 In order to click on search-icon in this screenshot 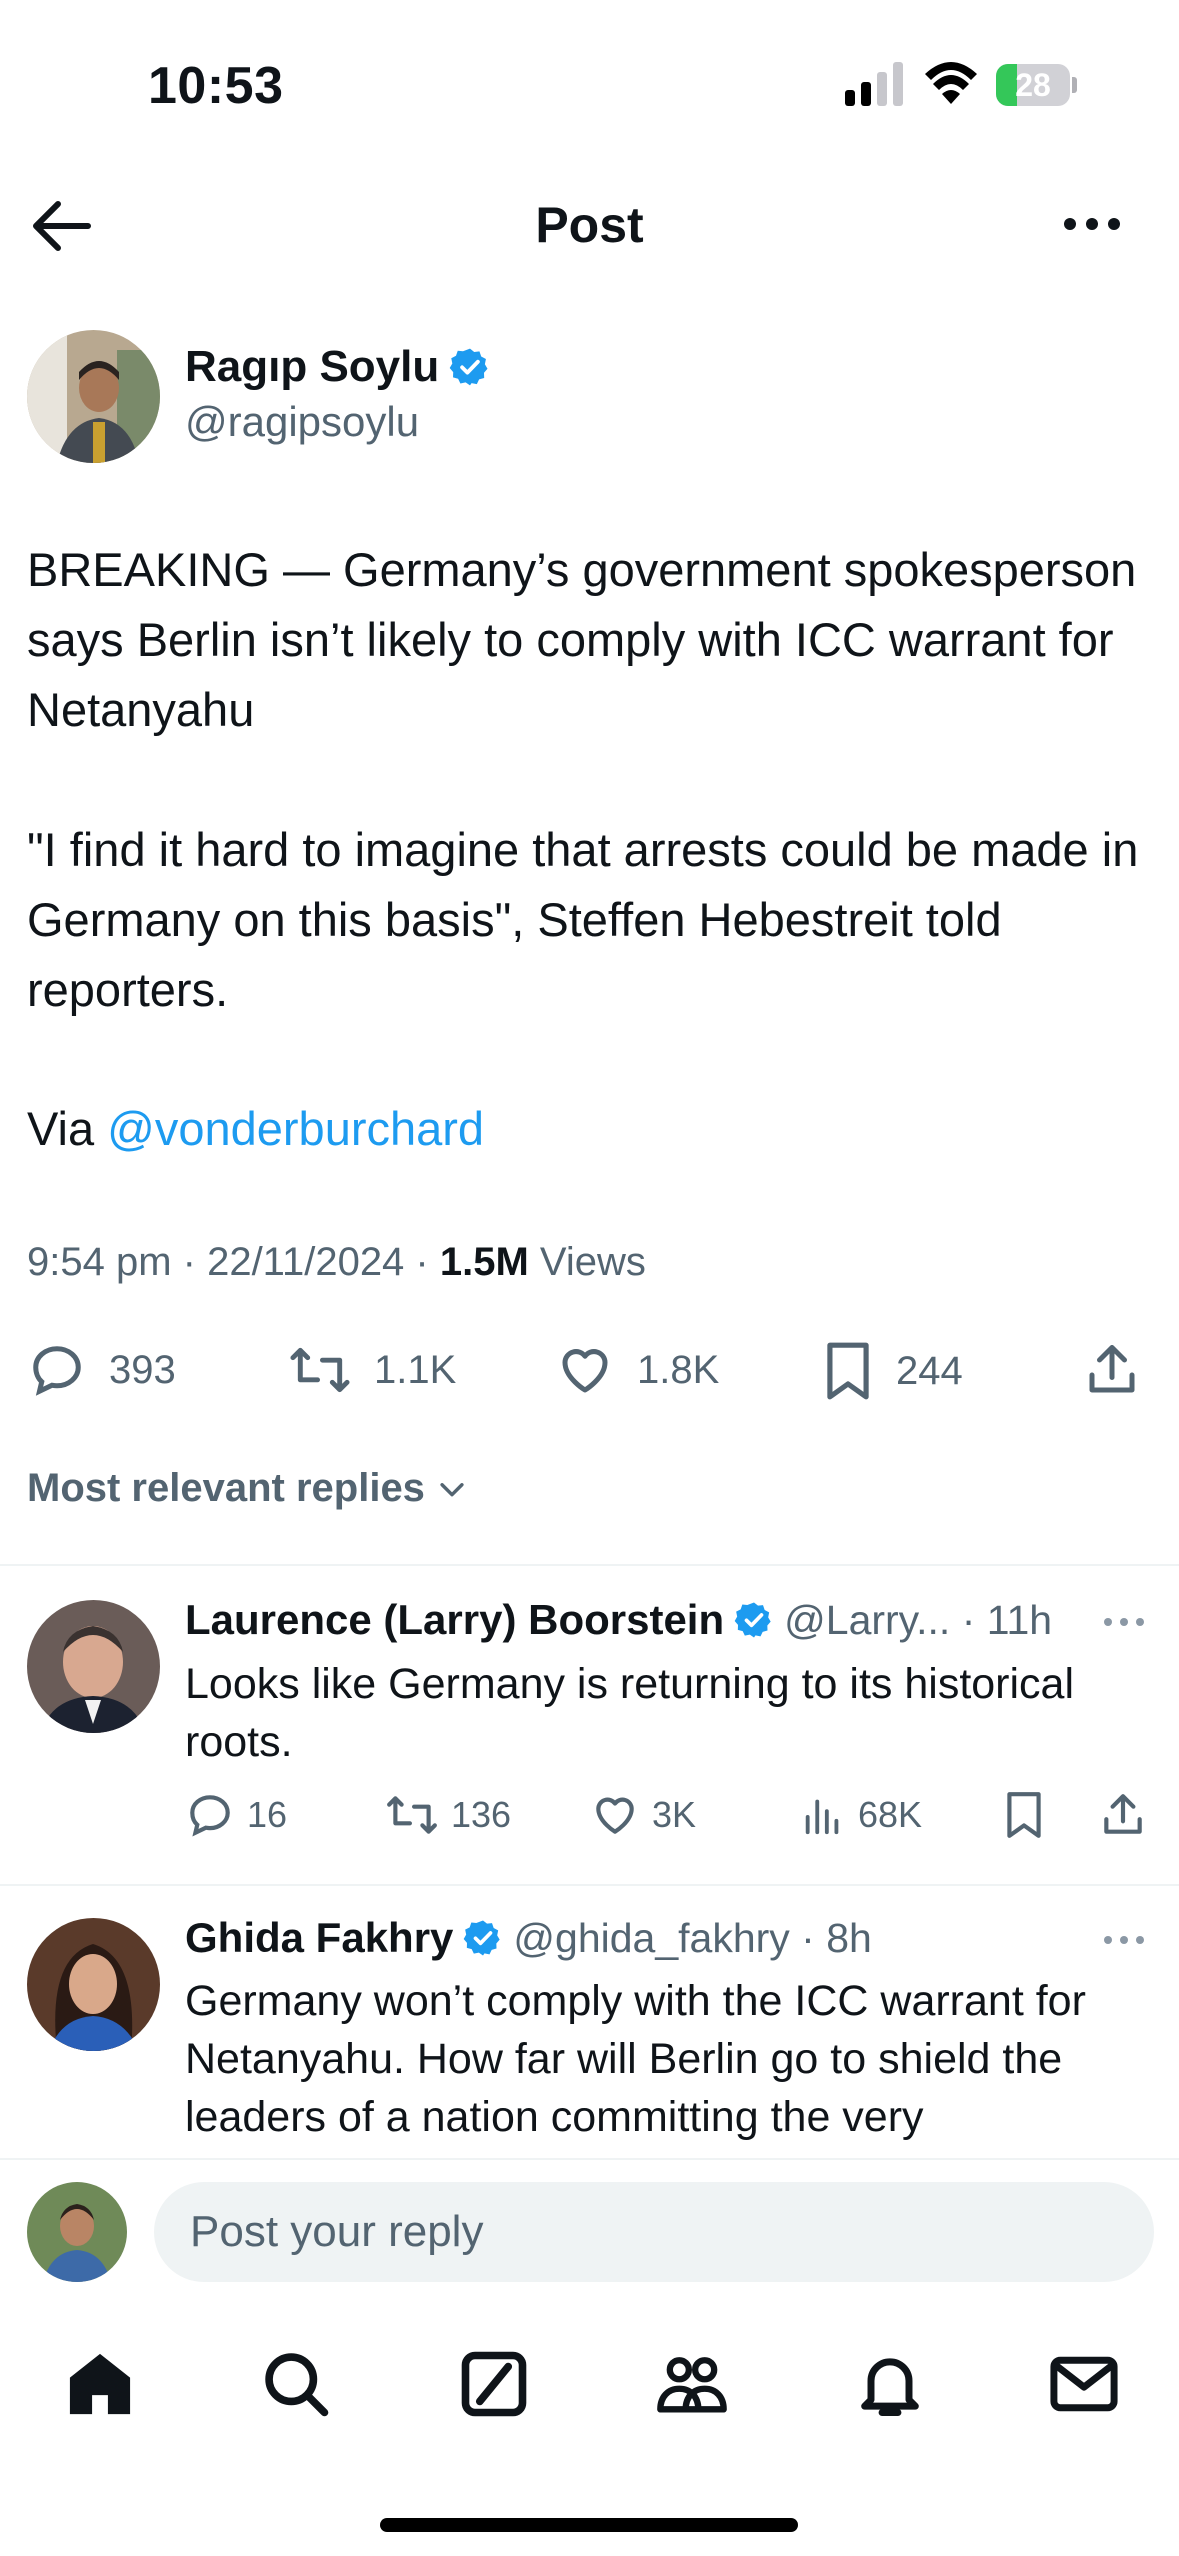, I will do `click(296, 2384)`.